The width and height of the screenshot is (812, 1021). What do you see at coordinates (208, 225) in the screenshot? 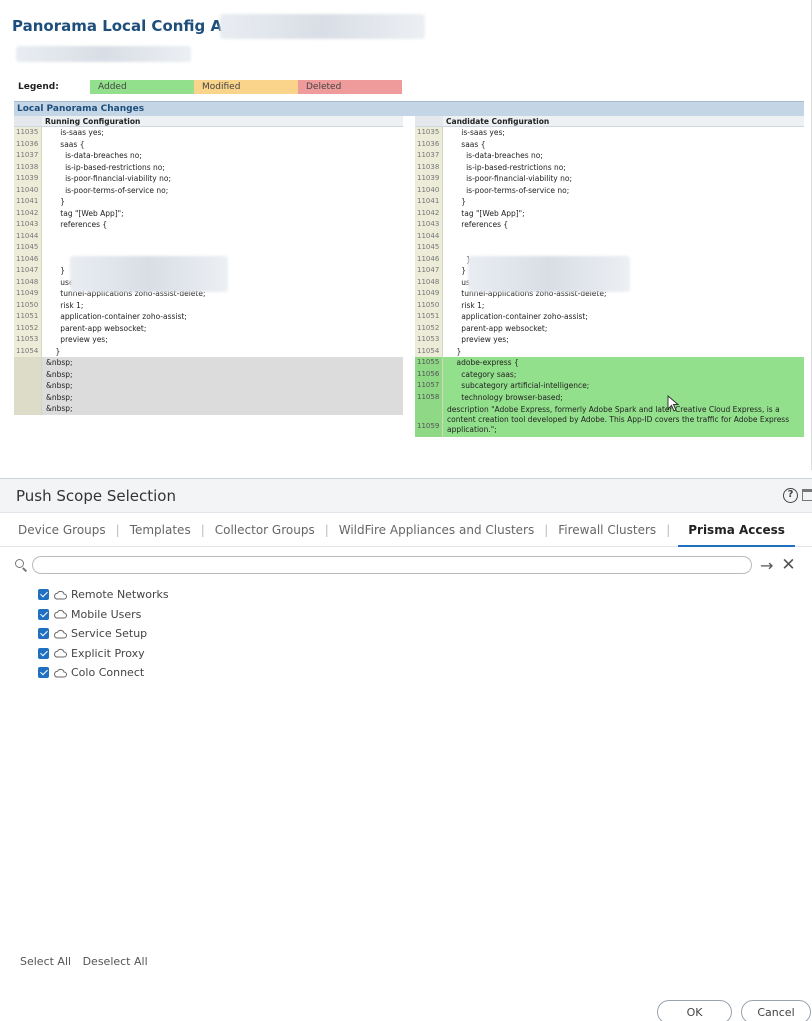
I see `running-config-line: 11043 references {` at bounding box center [208, 225].